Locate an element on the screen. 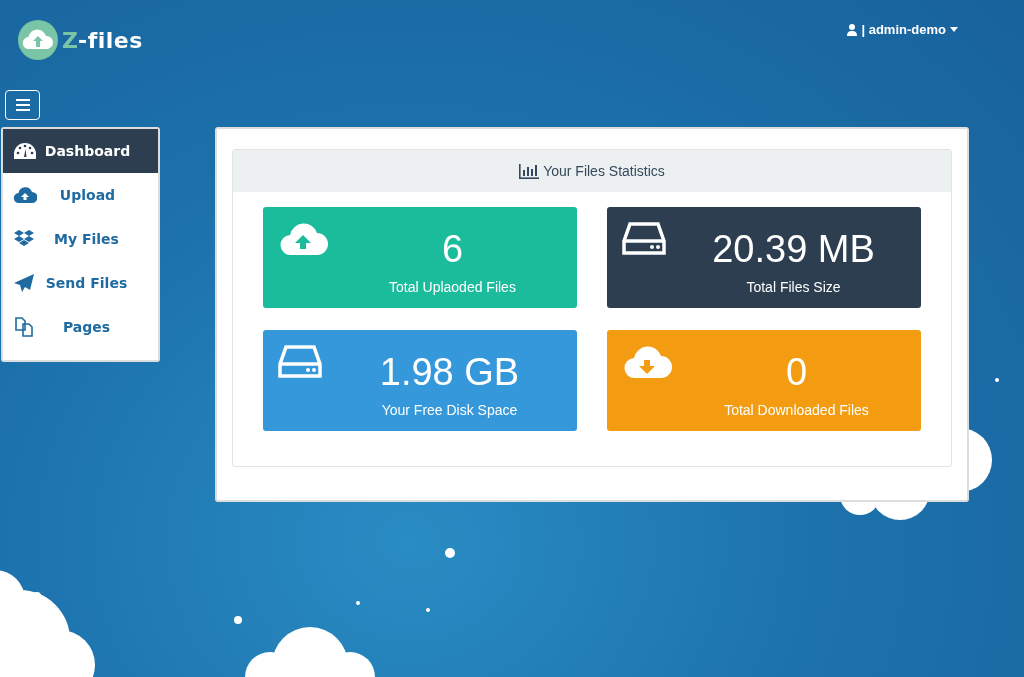  sidebar-item: My Files is located at coordinates (80, 239).